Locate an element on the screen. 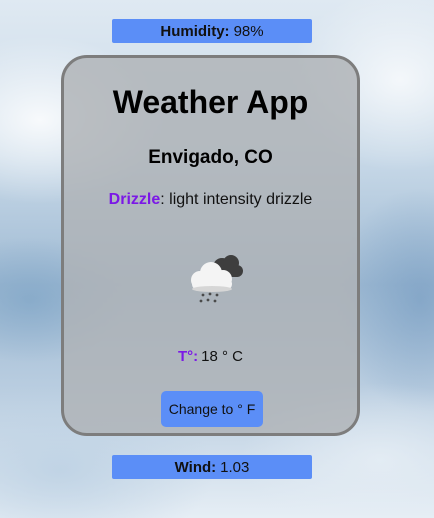  app-title: Weather App is located at coordinates (210, 102).